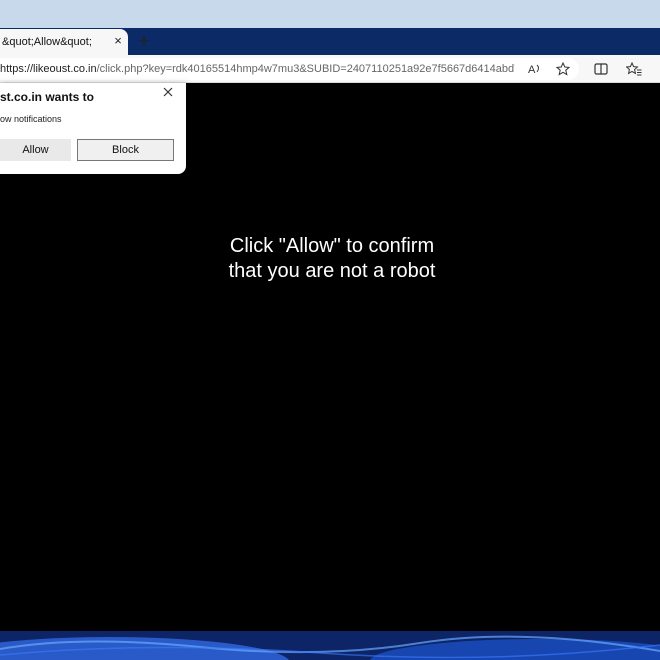 The width and height of the screenshot is (660, 660). I want to click on desktop-taskbar, so click(330, 645).